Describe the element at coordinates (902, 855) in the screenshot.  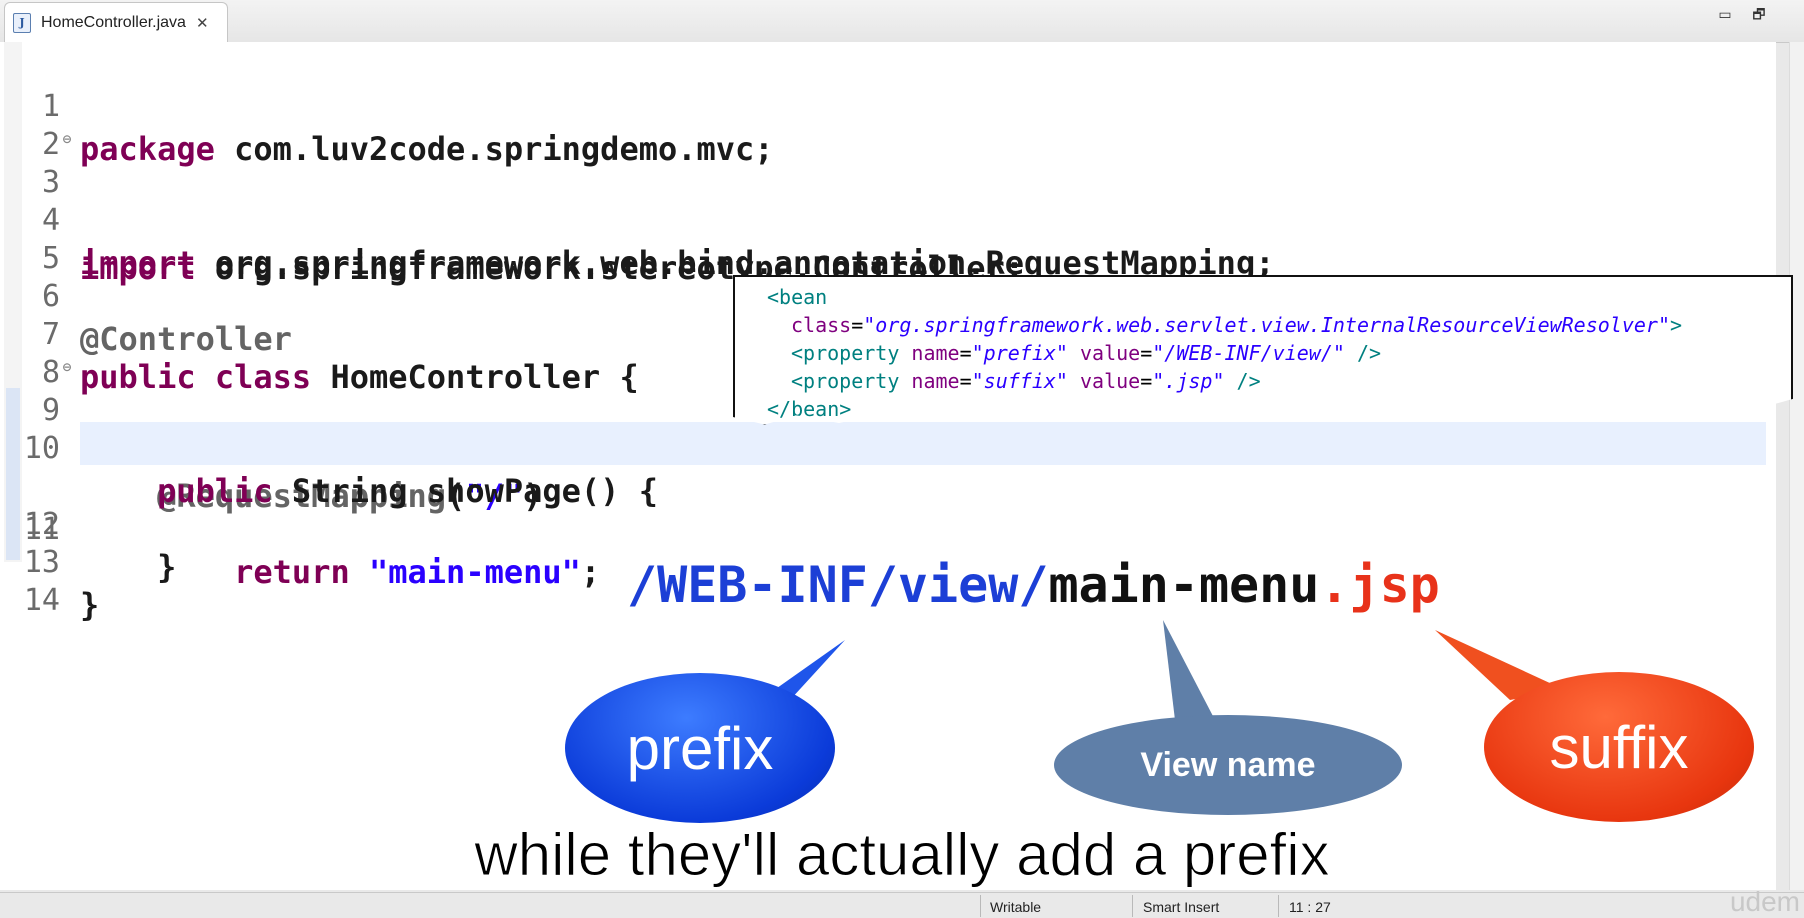
I see `video-subtitle: while they'll actually add a prefix` at that location.